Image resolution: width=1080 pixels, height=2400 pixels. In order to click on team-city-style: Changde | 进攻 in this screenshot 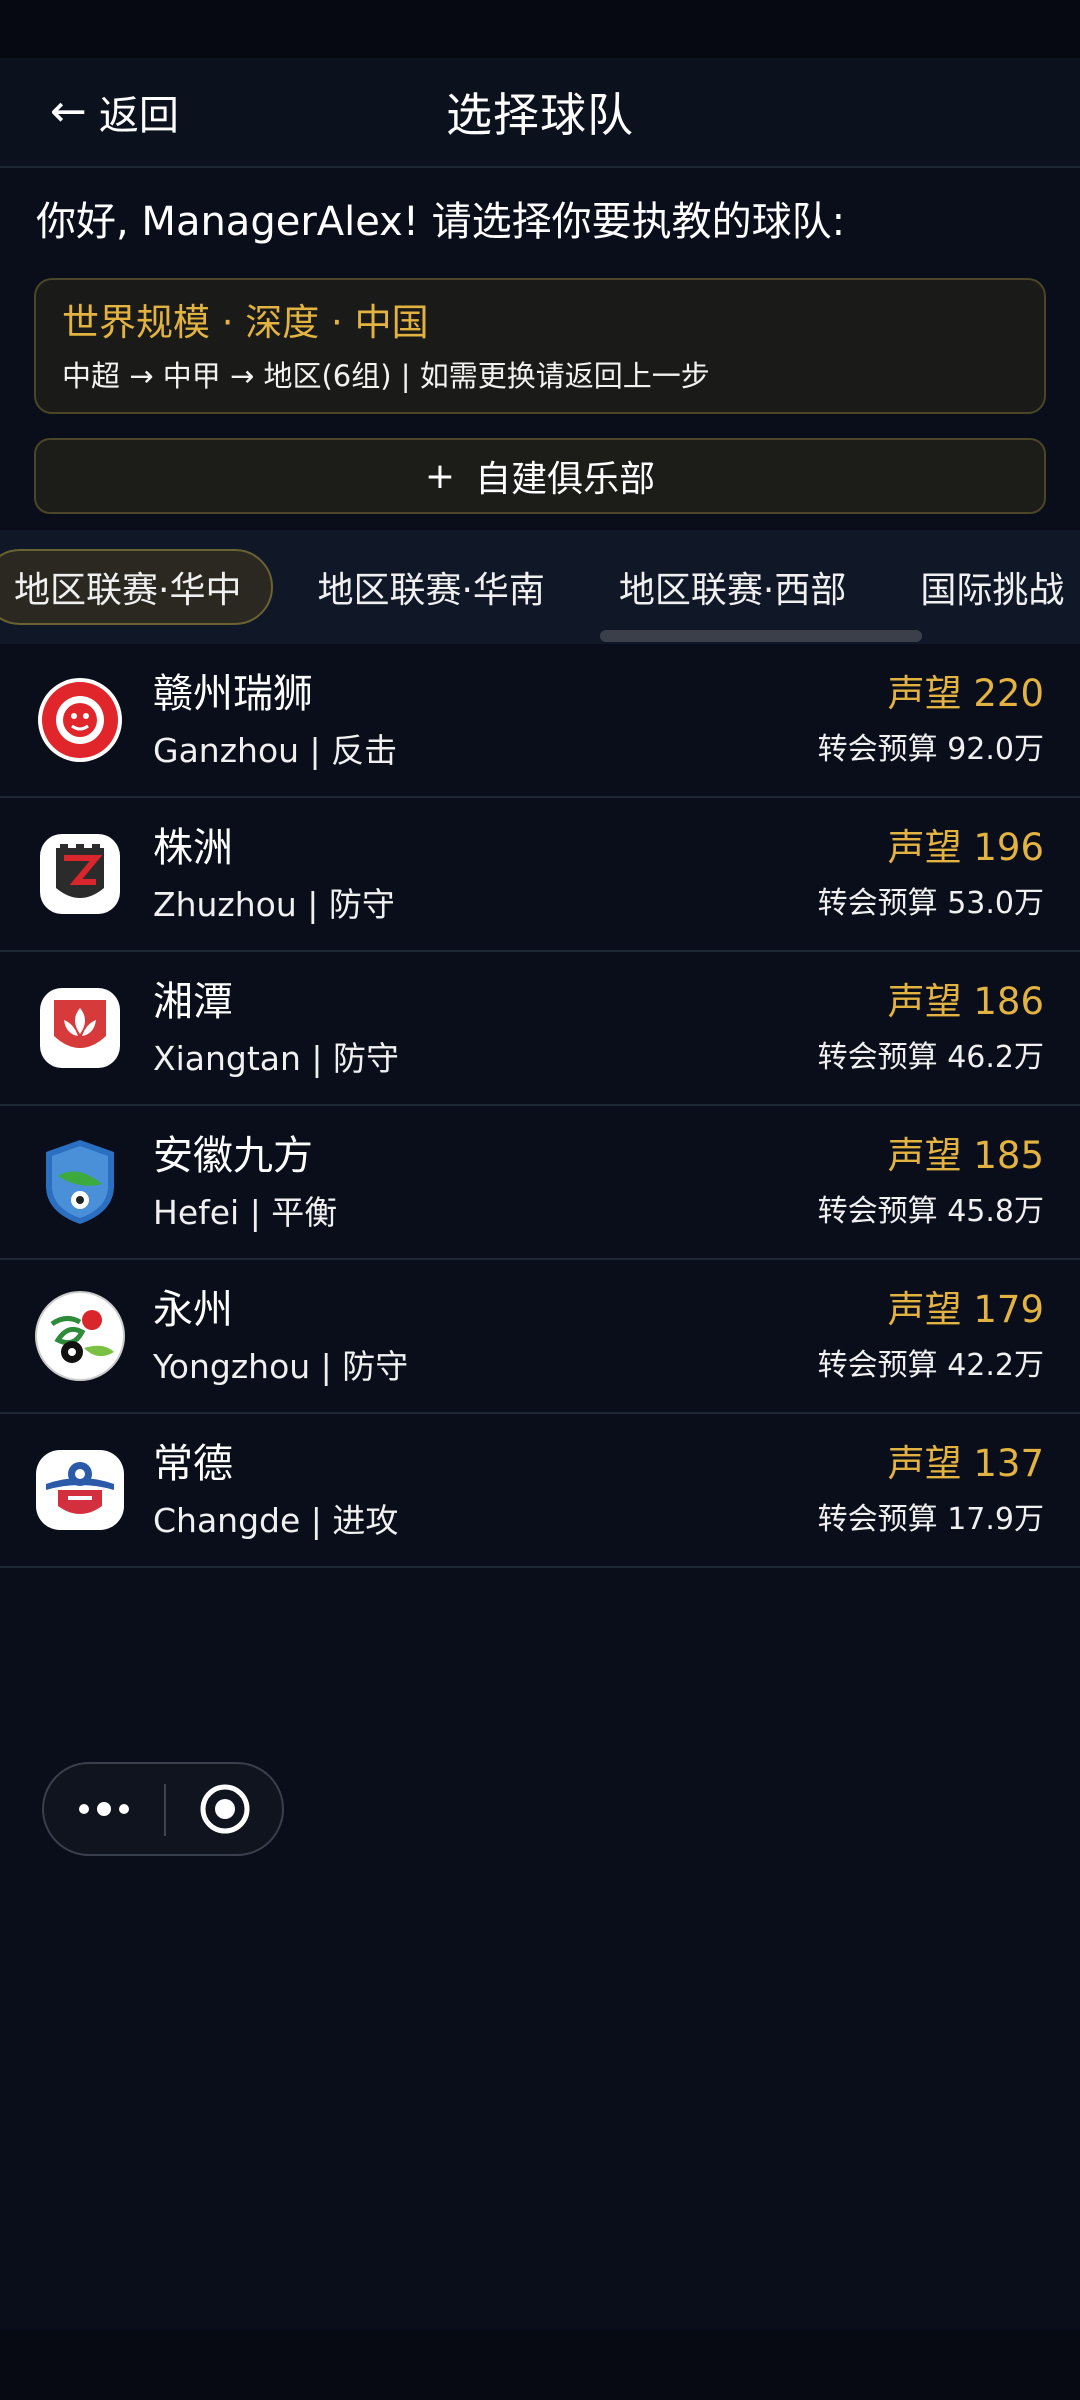, I will do `click(276, 1520)`.